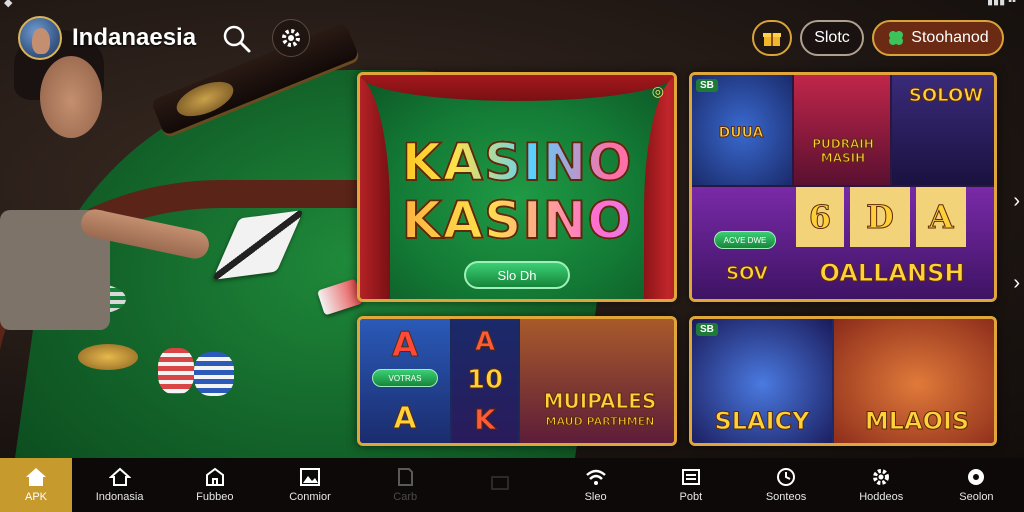 This screenshot has height=512, width=1024. I want to click on nav-item-sonteos: Sonteos, so click(785, 485).